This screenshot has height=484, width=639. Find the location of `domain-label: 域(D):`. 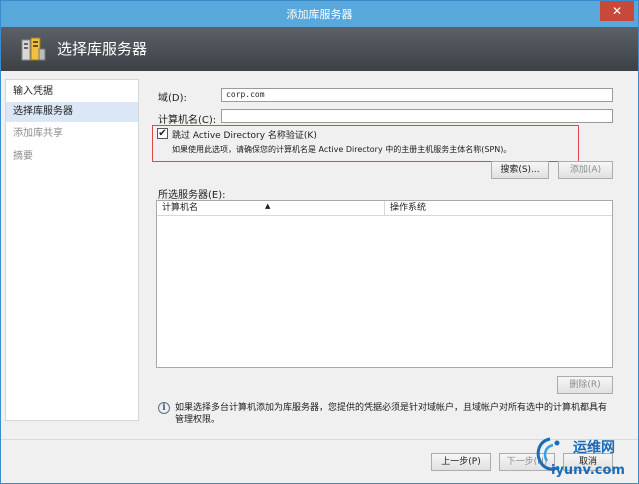

domain-label: 域(D): is located at coordinates (172, 98).